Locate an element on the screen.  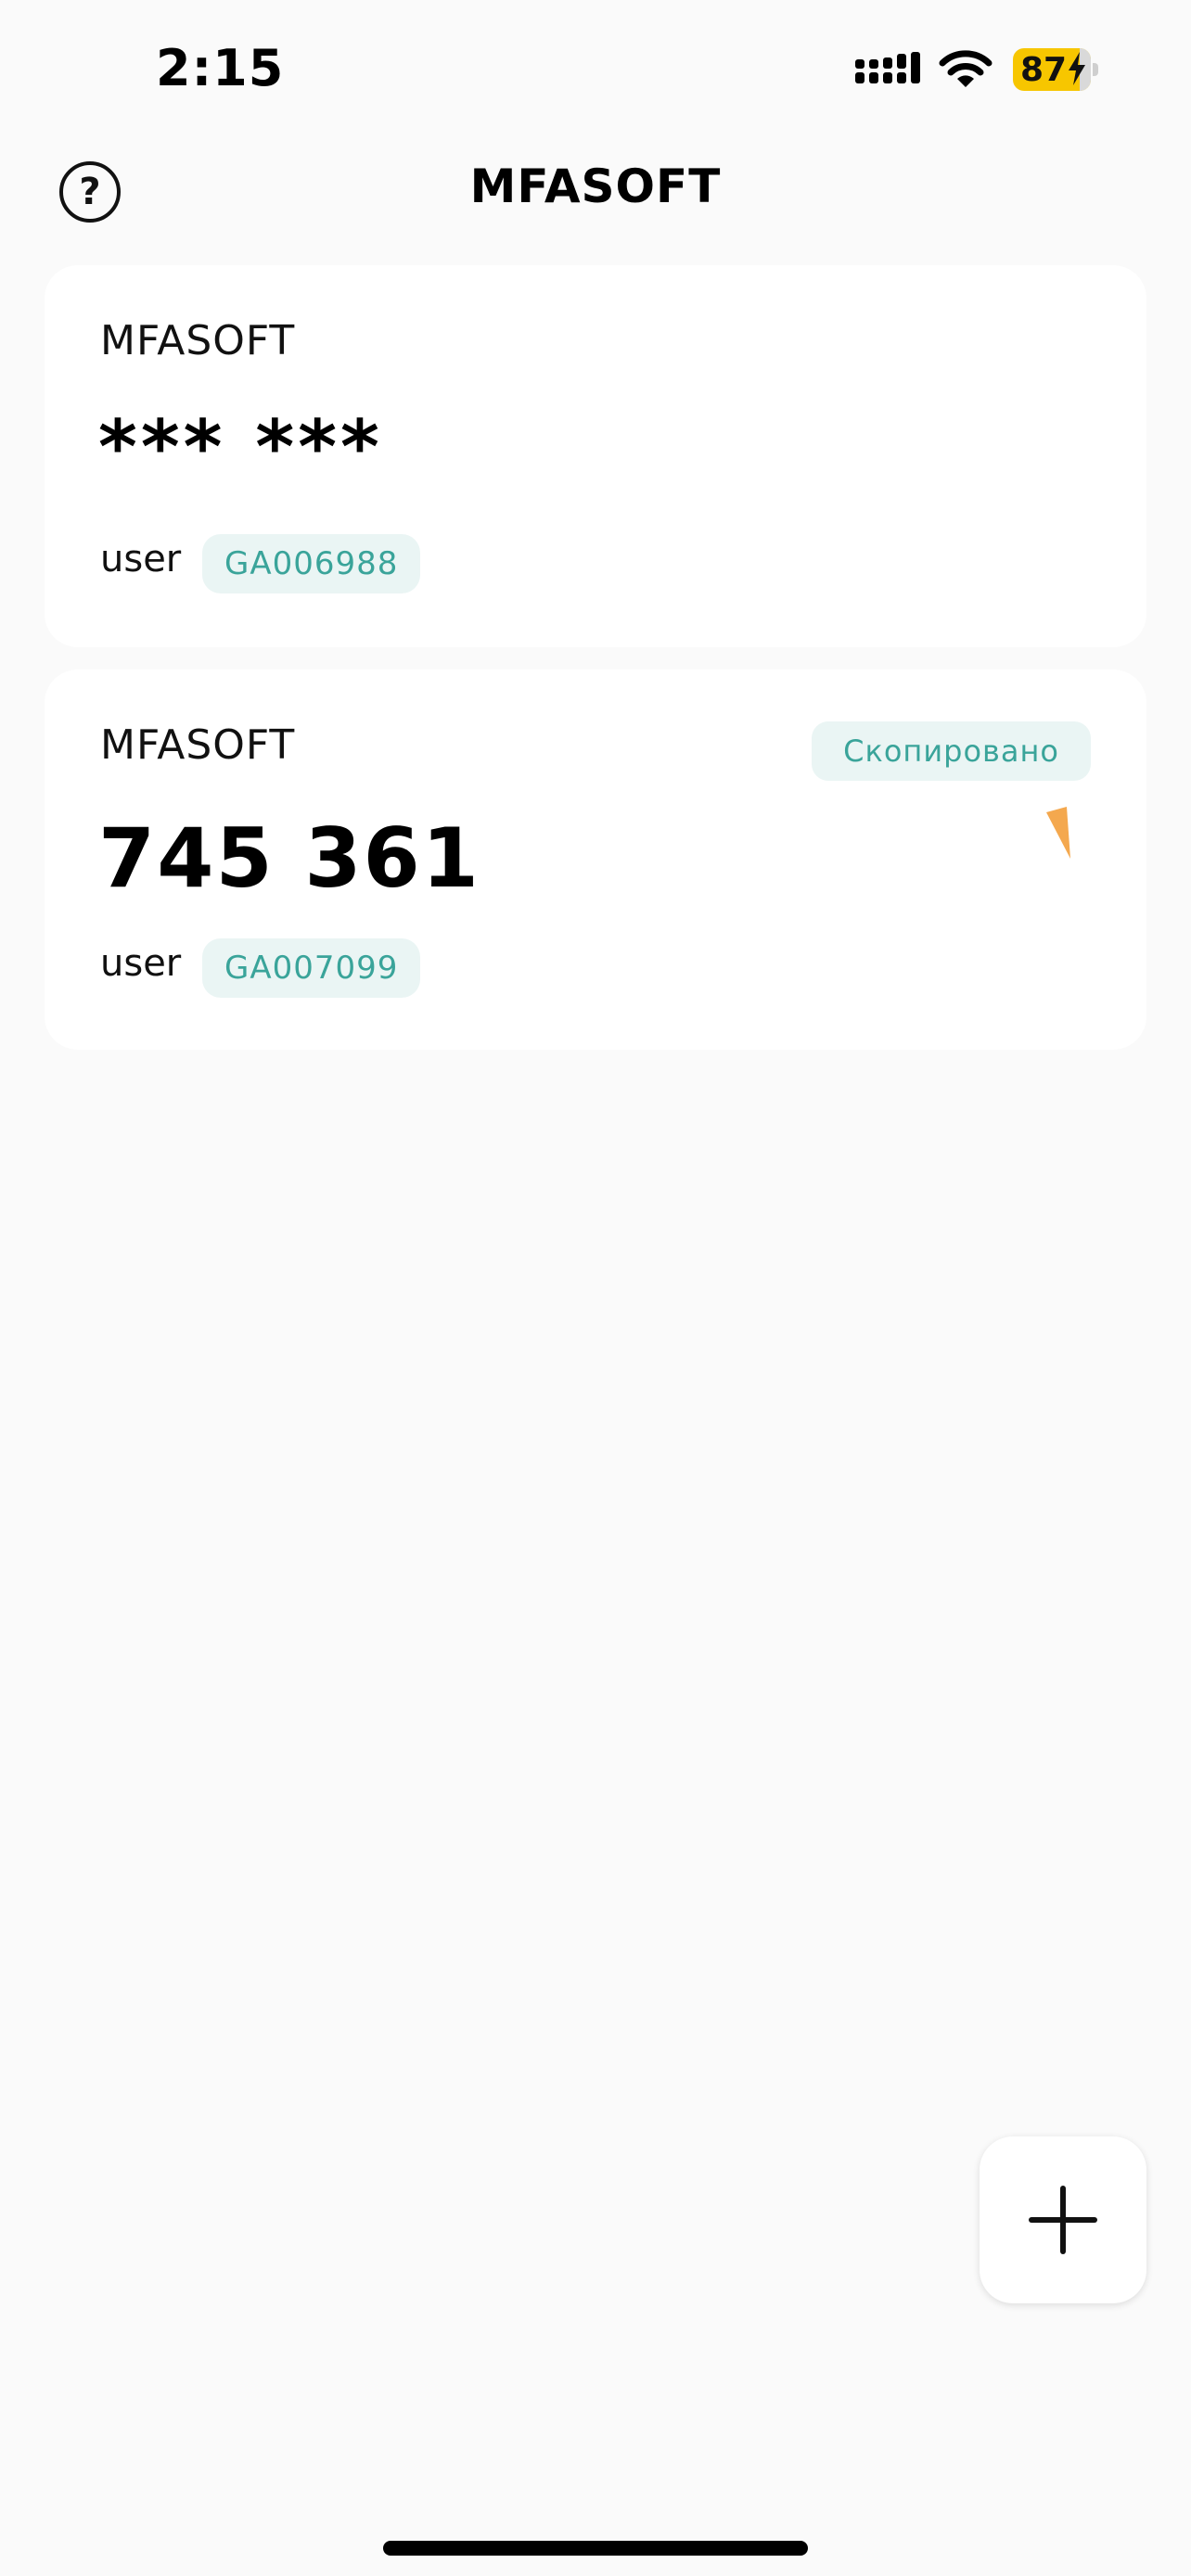
token-code: 745 361 is located at coordinates (289, 858).